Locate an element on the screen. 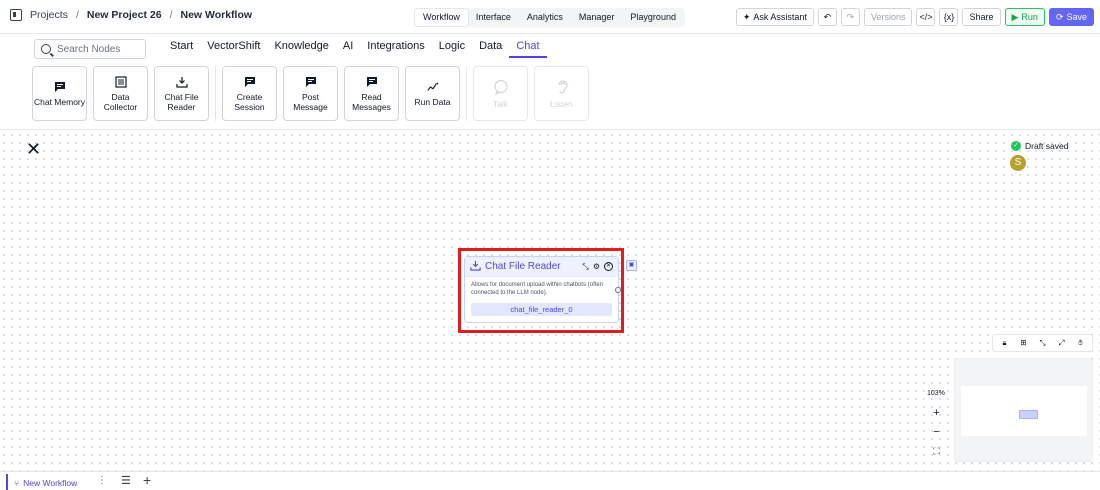 Image resolution: width=1100 pixels, height=490 pixels. gear-icon: ⚙ is located at coordinates (596, 266).